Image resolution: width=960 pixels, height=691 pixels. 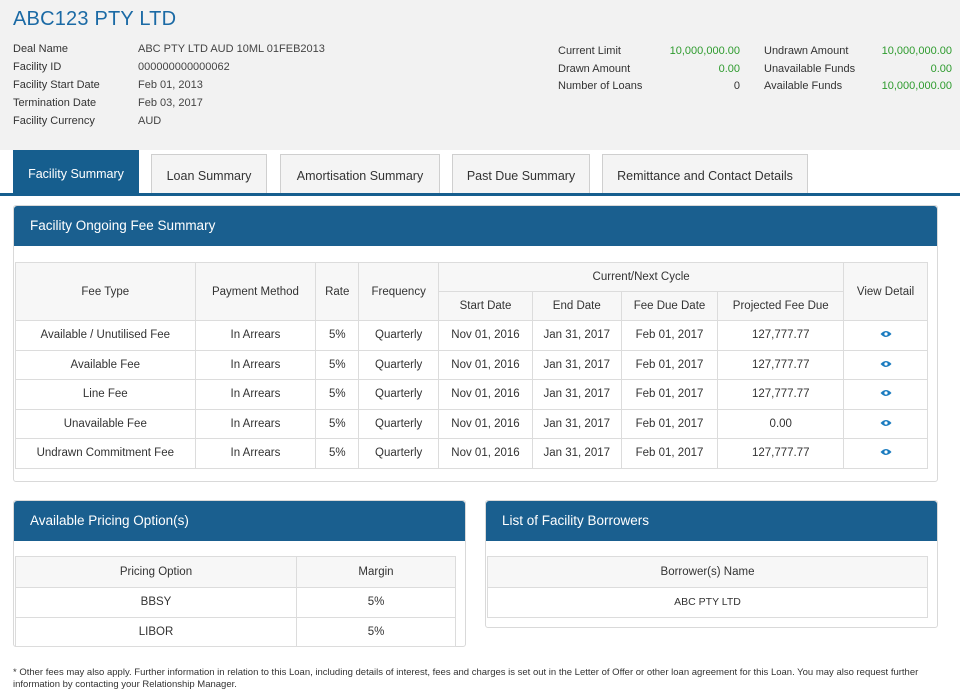 I want to click on metric-row: Drawn Amount 0.00, so click(x=649, y=70).